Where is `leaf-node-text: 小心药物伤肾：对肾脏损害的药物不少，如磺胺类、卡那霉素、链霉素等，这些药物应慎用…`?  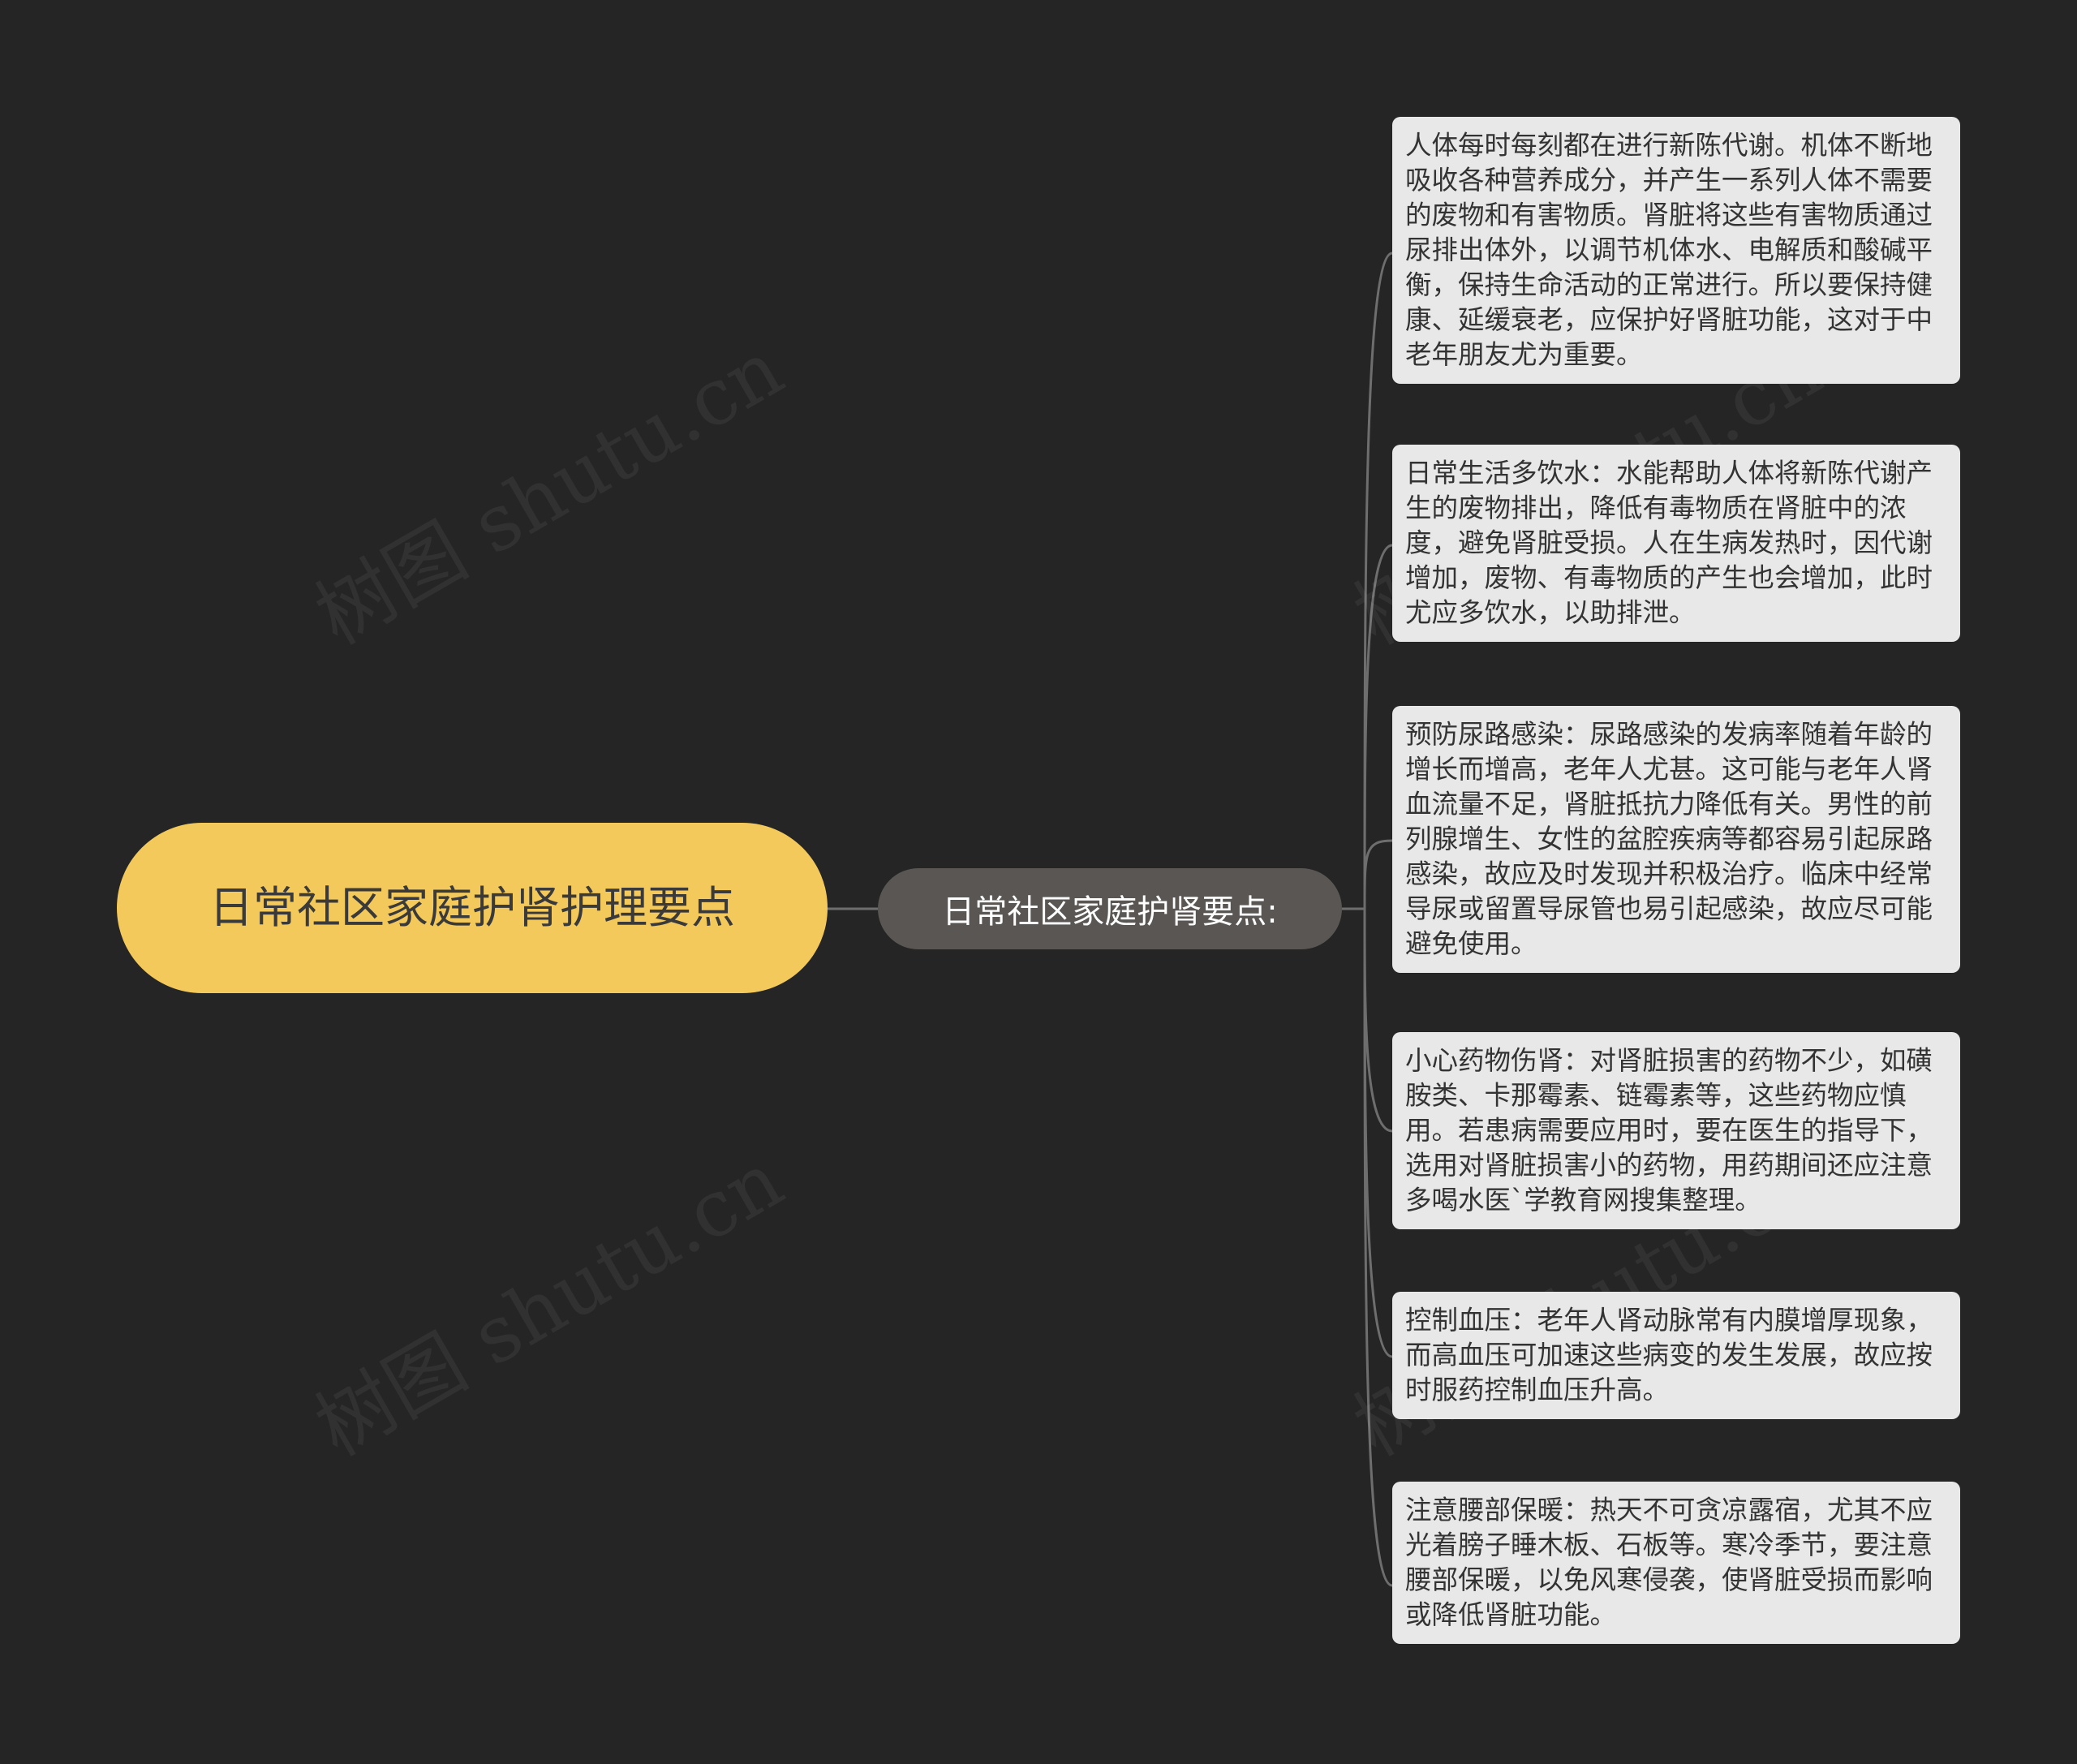 leaf-node-text: 小心药物伤肾：对肾脏损害的药物不少，如磺胺类、卡那霉素、链霉素等，这些药物应慎用… is located at coordinates (1669, 1130).